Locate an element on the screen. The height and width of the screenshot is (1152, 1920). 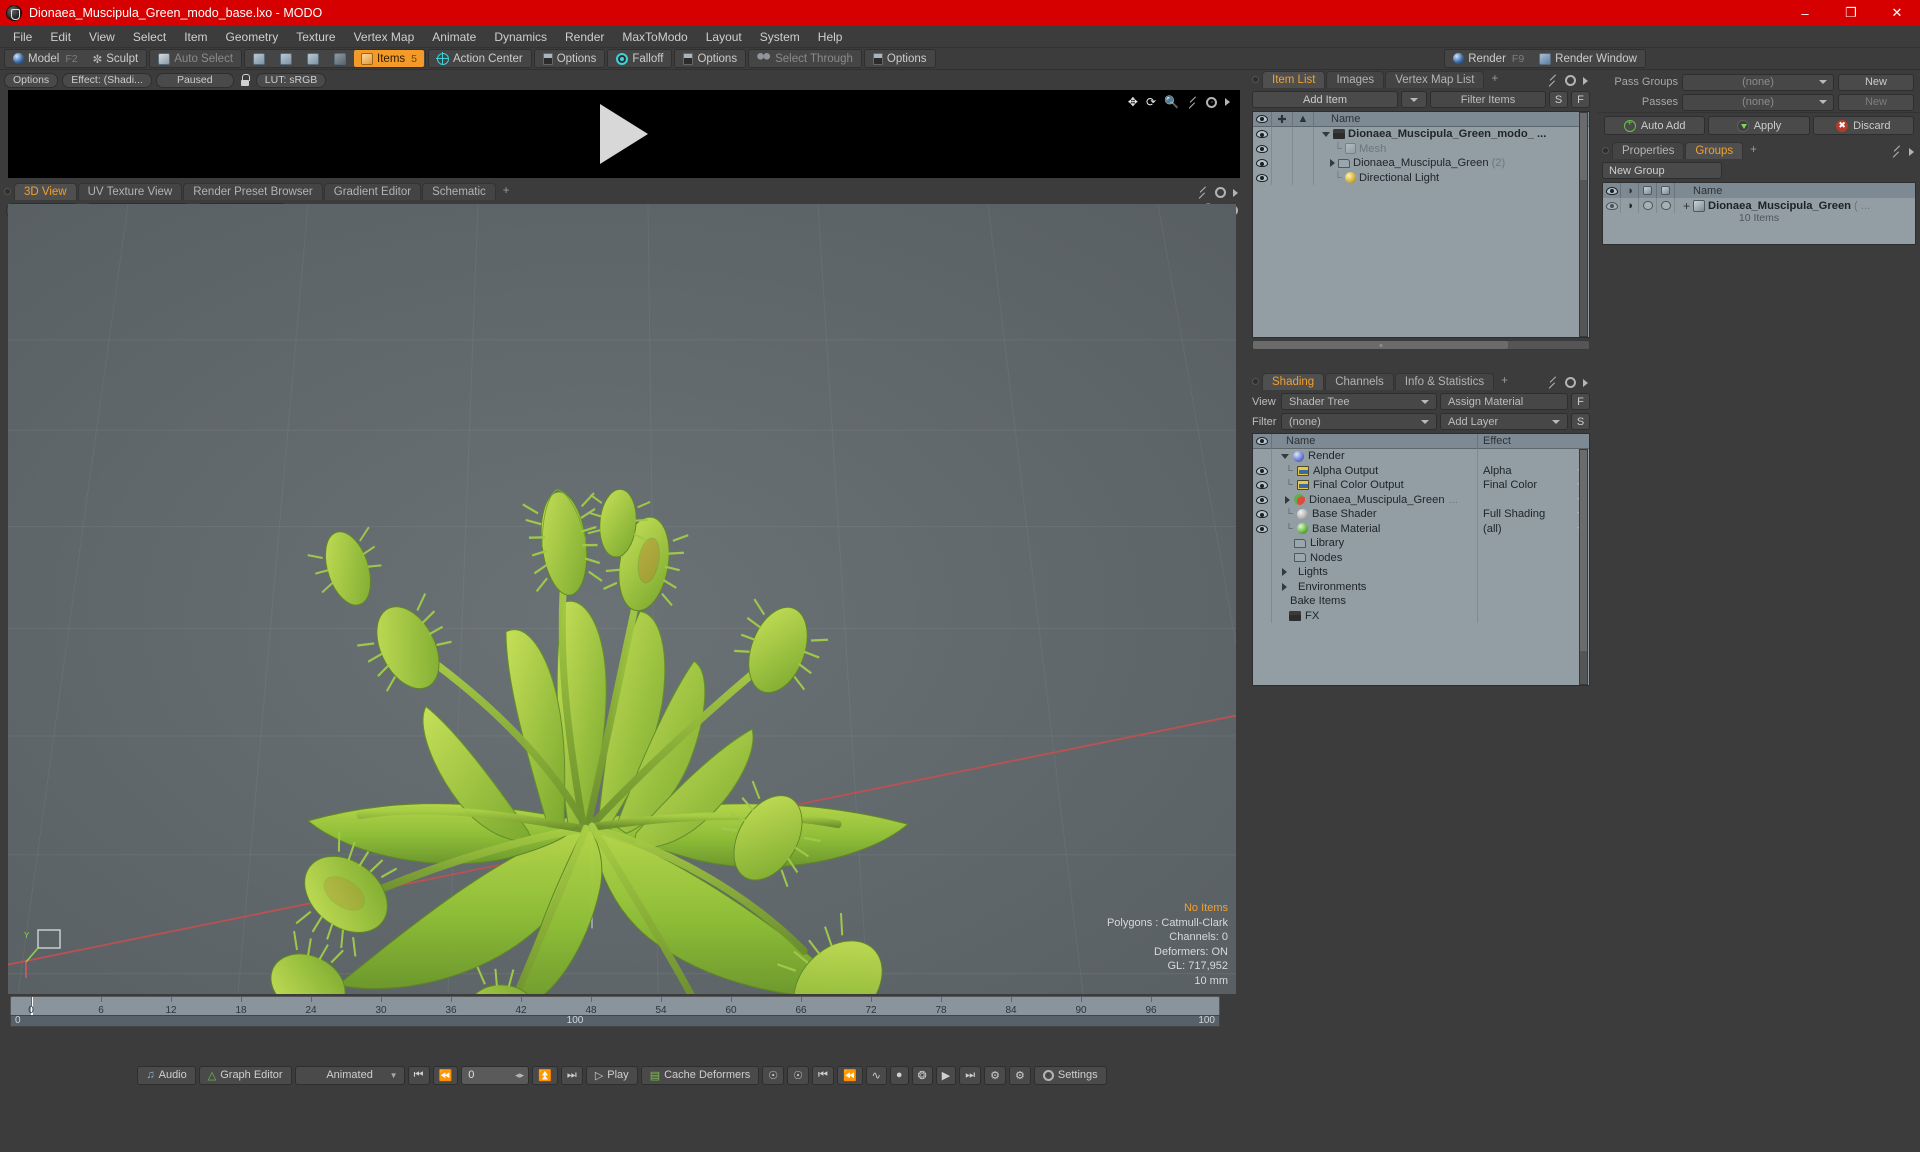
select-through-button: Select Through is located at coordinates (805, 58).